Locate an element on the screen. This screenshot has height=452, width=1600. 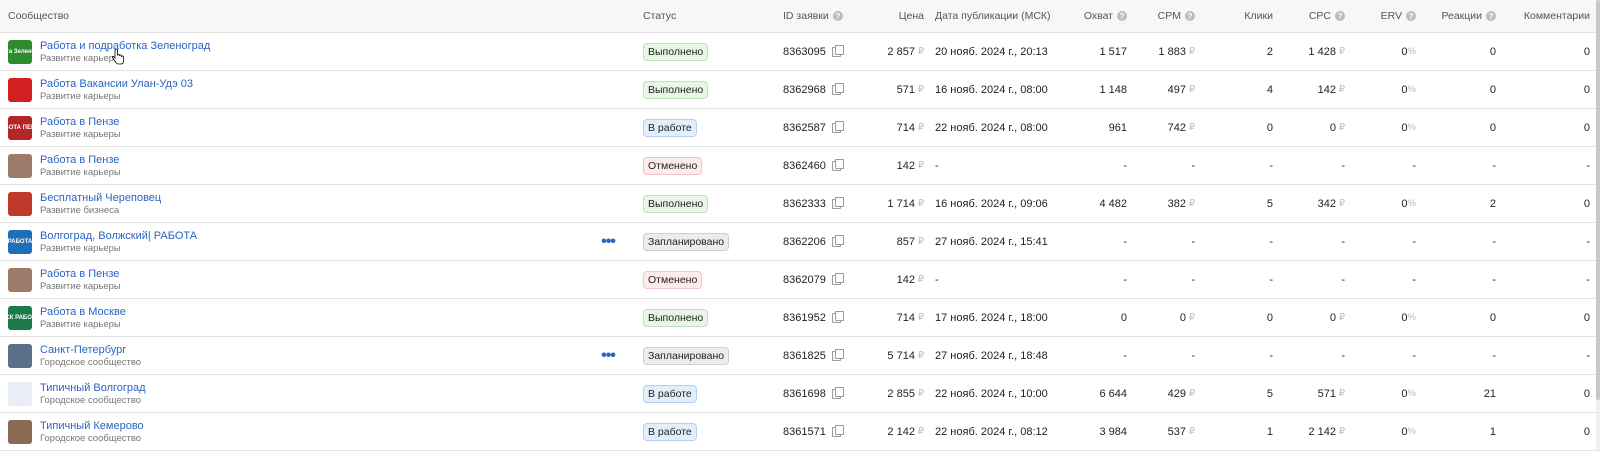
reactions-cell: - is located at coordinates (1458, 165).